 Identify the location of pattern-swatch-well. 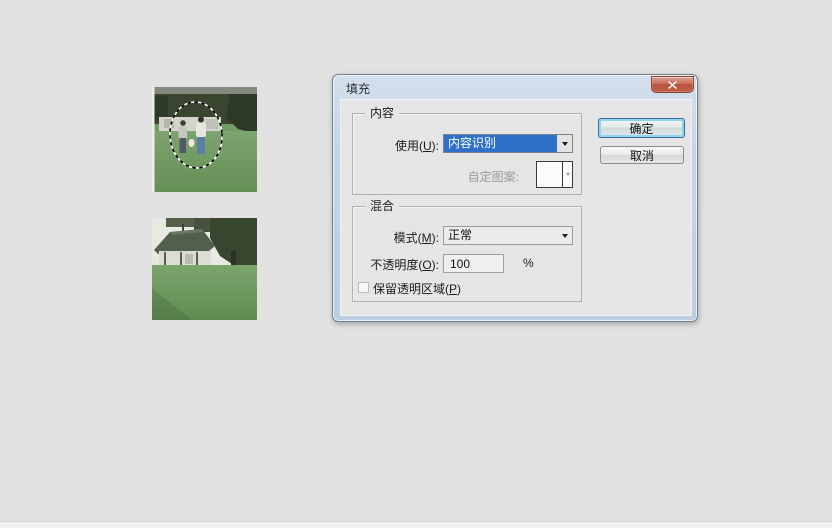
(549, 174).